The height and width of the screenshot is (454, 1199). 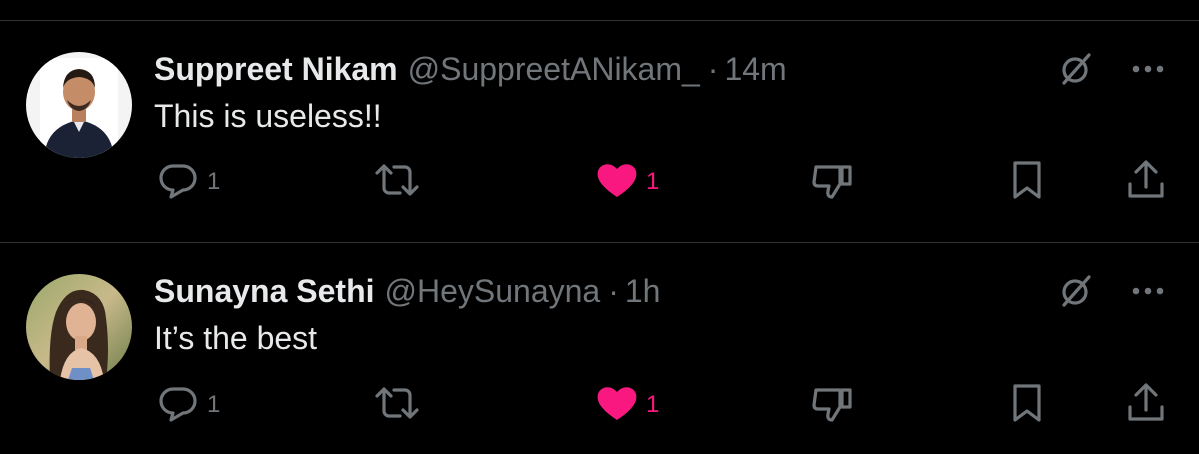 What do you see at coordinates (268, 116) in the screenshot?
I see `reply-text: This is useless!!` at bounding box center [268, 116].